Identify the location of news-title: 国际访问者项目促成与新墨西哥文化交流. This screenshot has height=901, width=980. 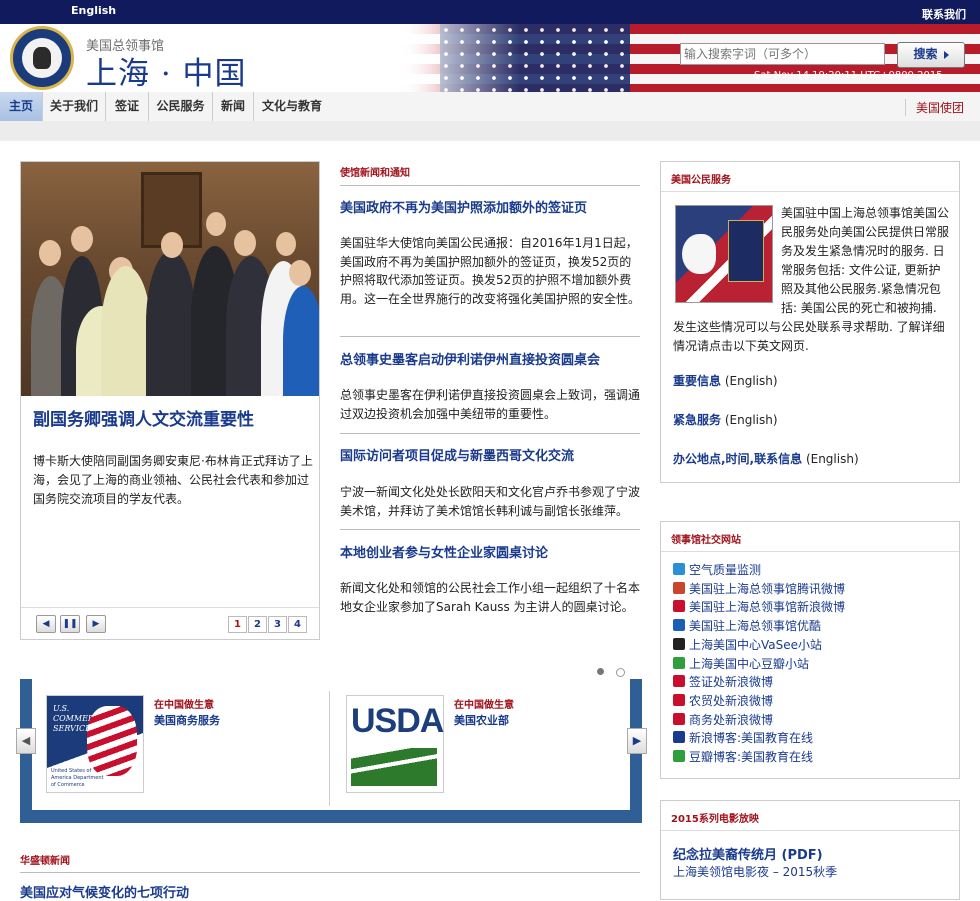
(490, 454).